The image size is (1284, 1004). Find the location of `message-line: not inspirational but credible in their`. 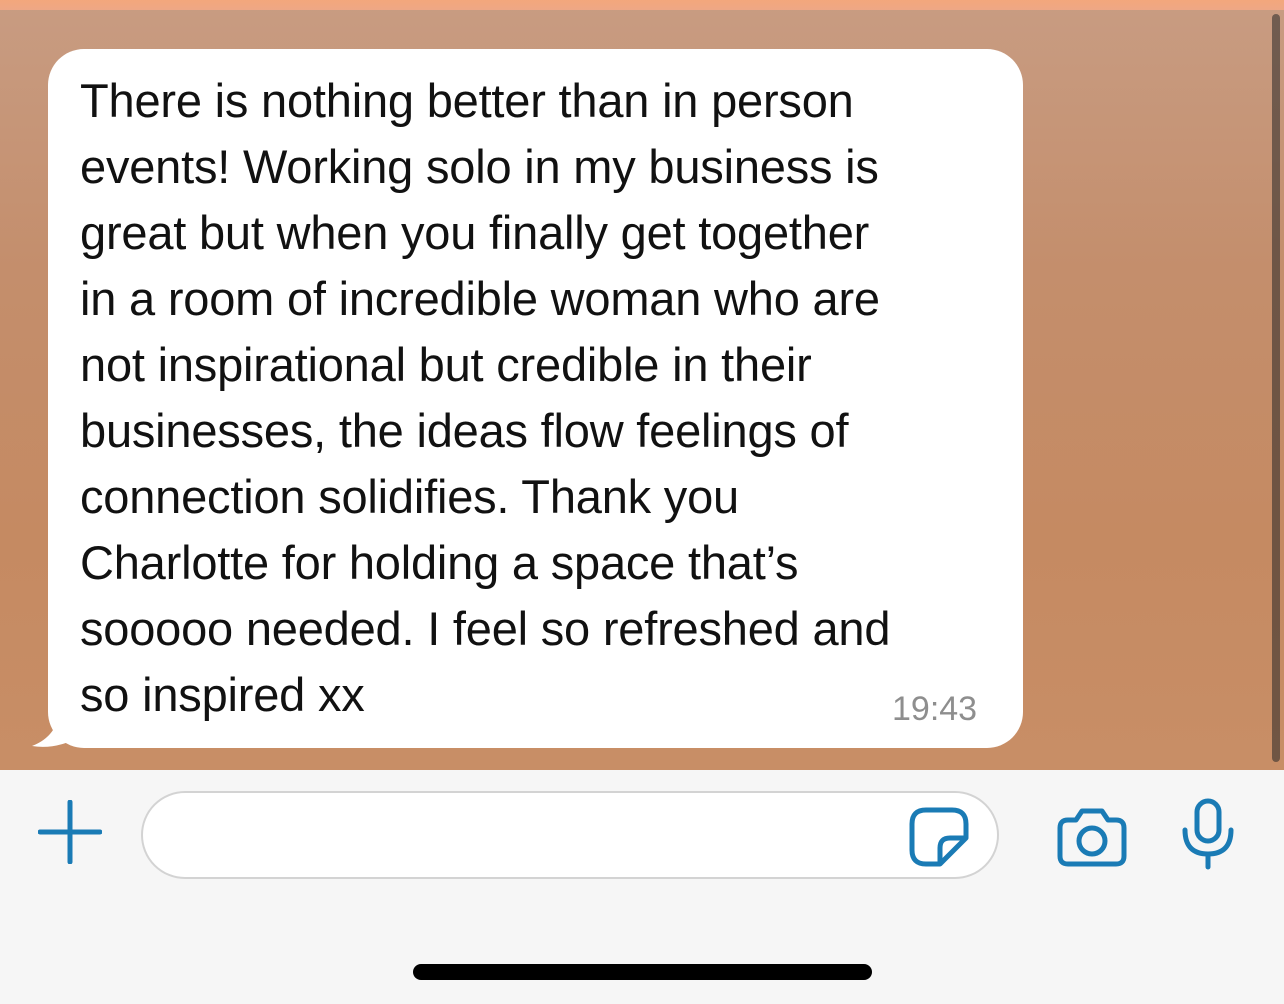

message-line: not inspirational but credible in their is located at coordinates (446, 364).